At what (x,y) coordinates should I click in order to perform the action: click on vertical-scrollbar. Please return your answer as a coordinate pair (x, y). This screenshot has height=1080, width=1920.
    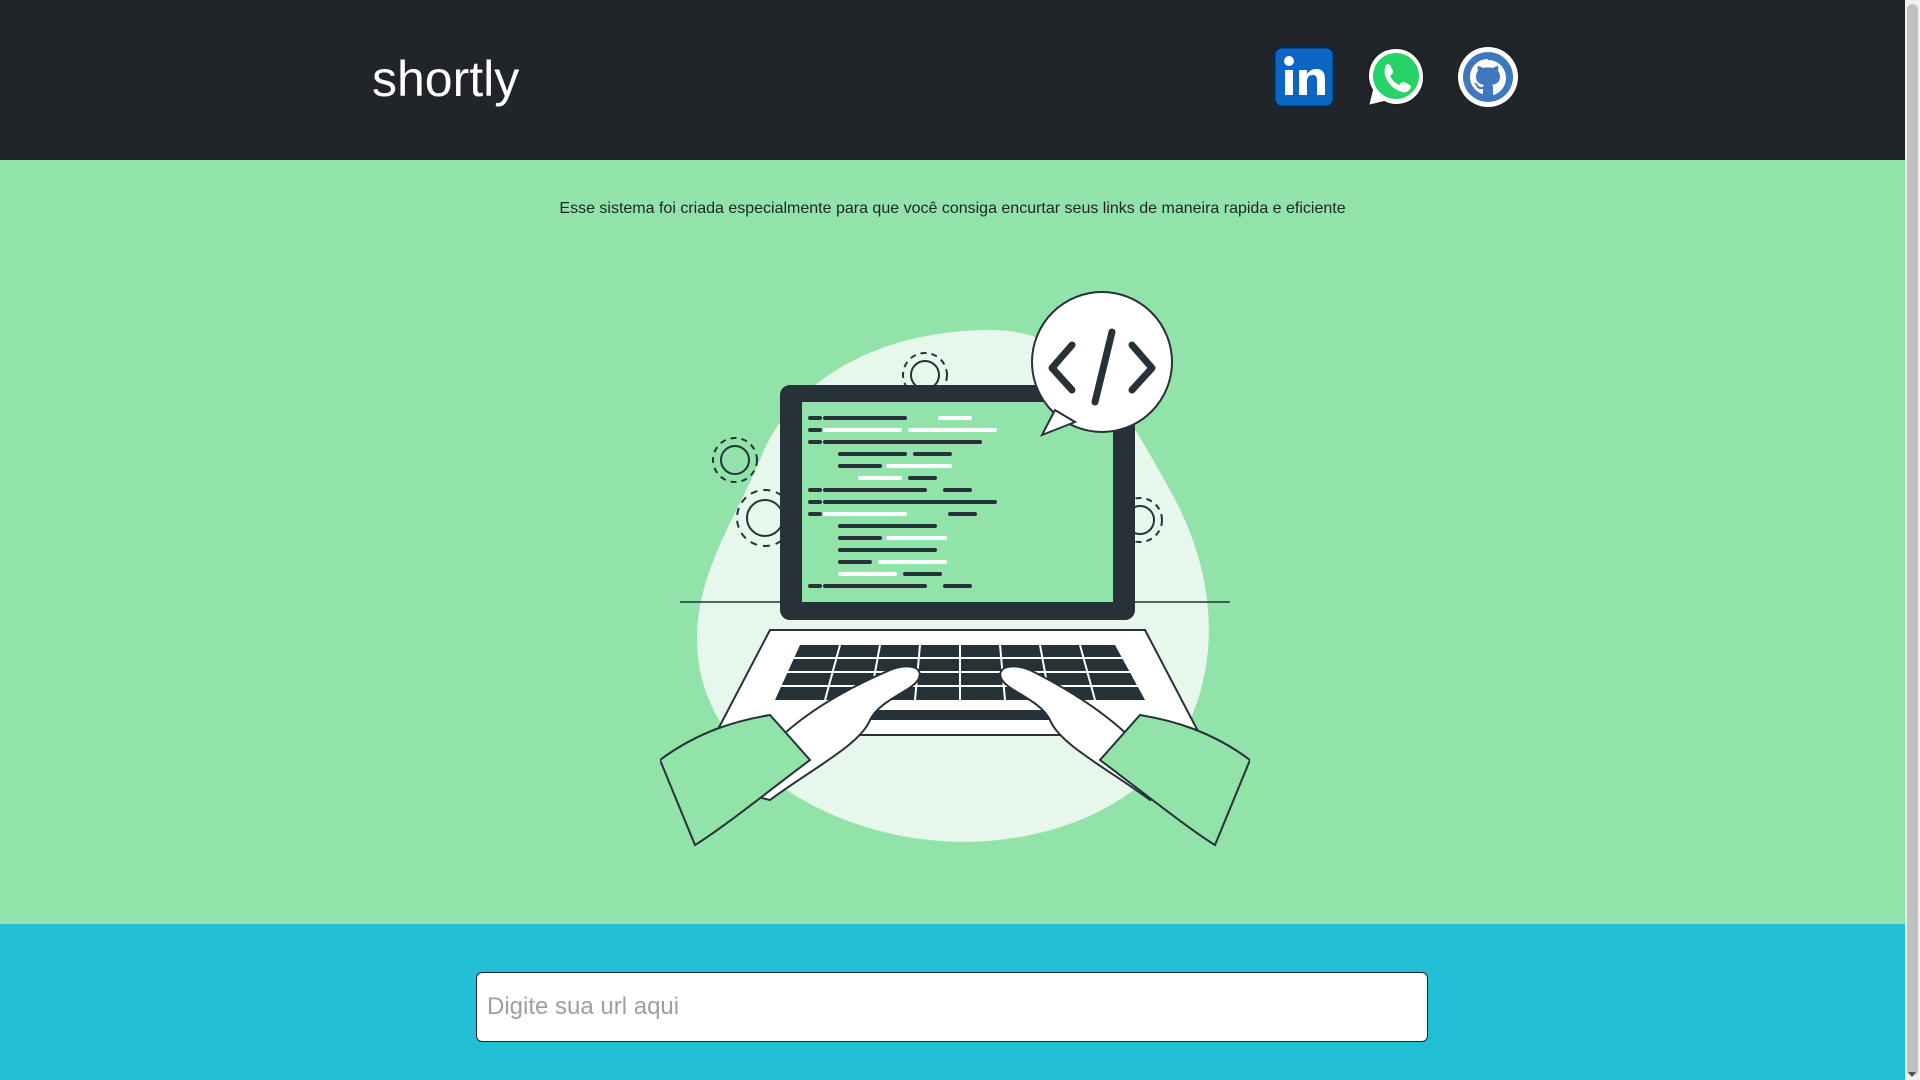
    Looking at the image, I should click on (1912, 540).